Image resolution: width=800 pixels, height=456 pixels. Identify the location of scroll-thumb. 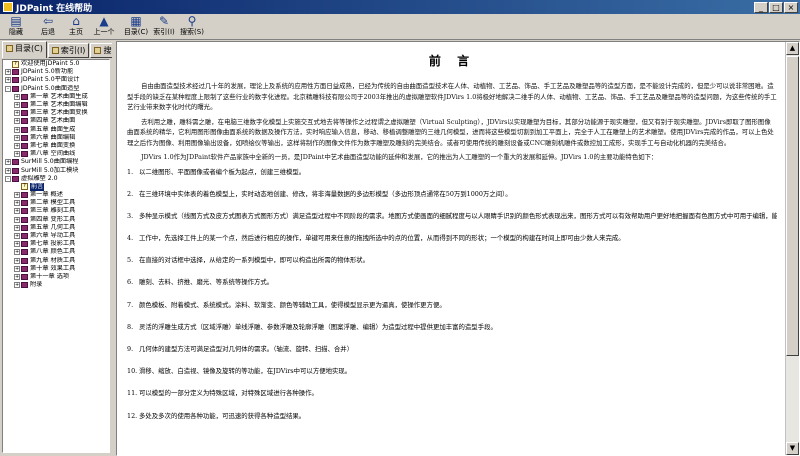
(792, 206).